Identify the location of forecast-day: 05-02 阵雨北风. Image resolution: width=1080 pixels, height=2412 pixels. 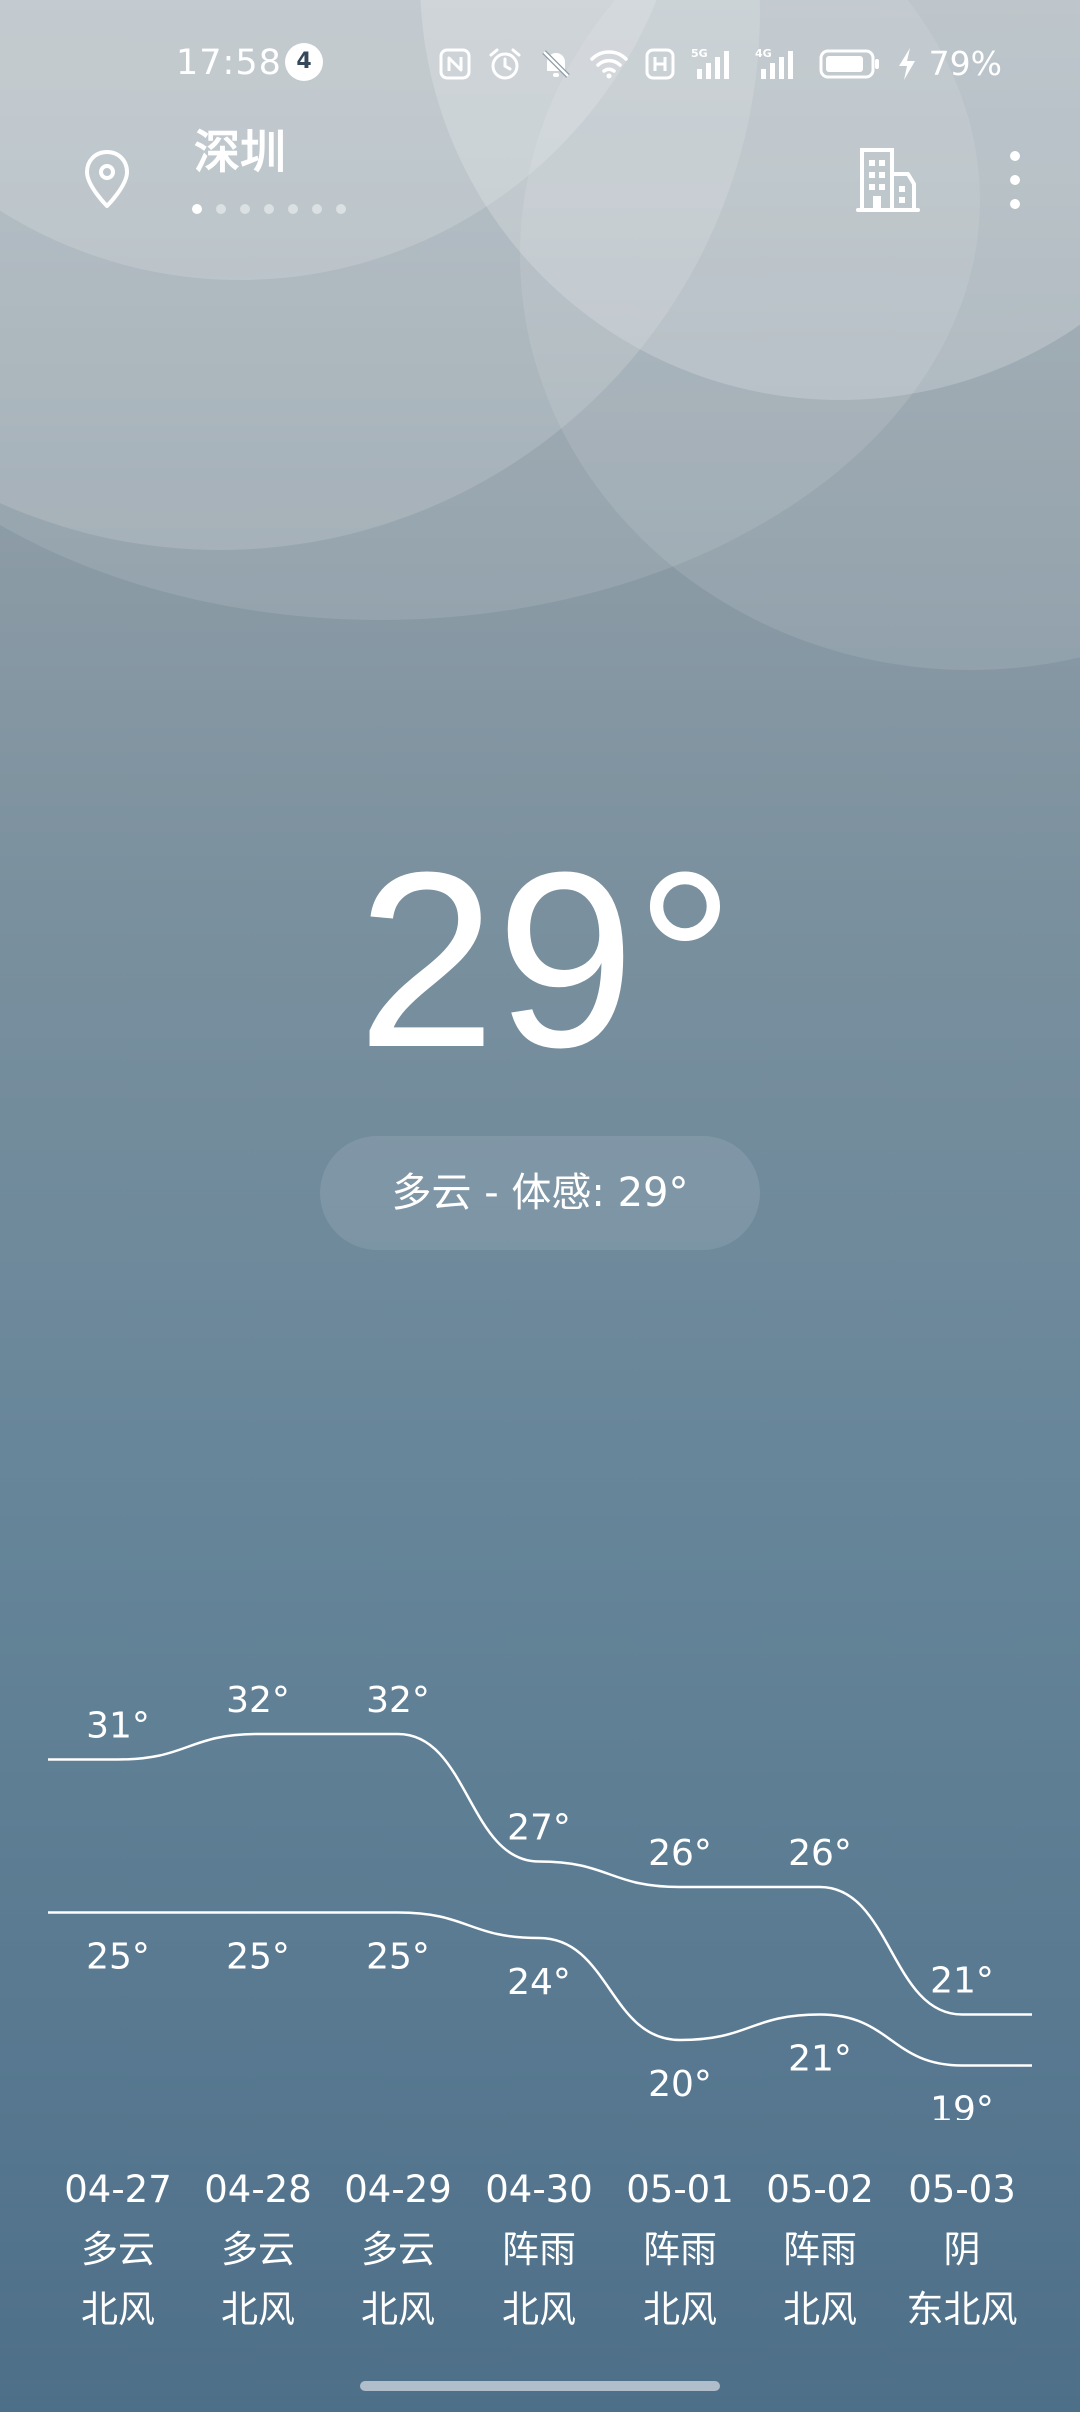
(820, 2250).